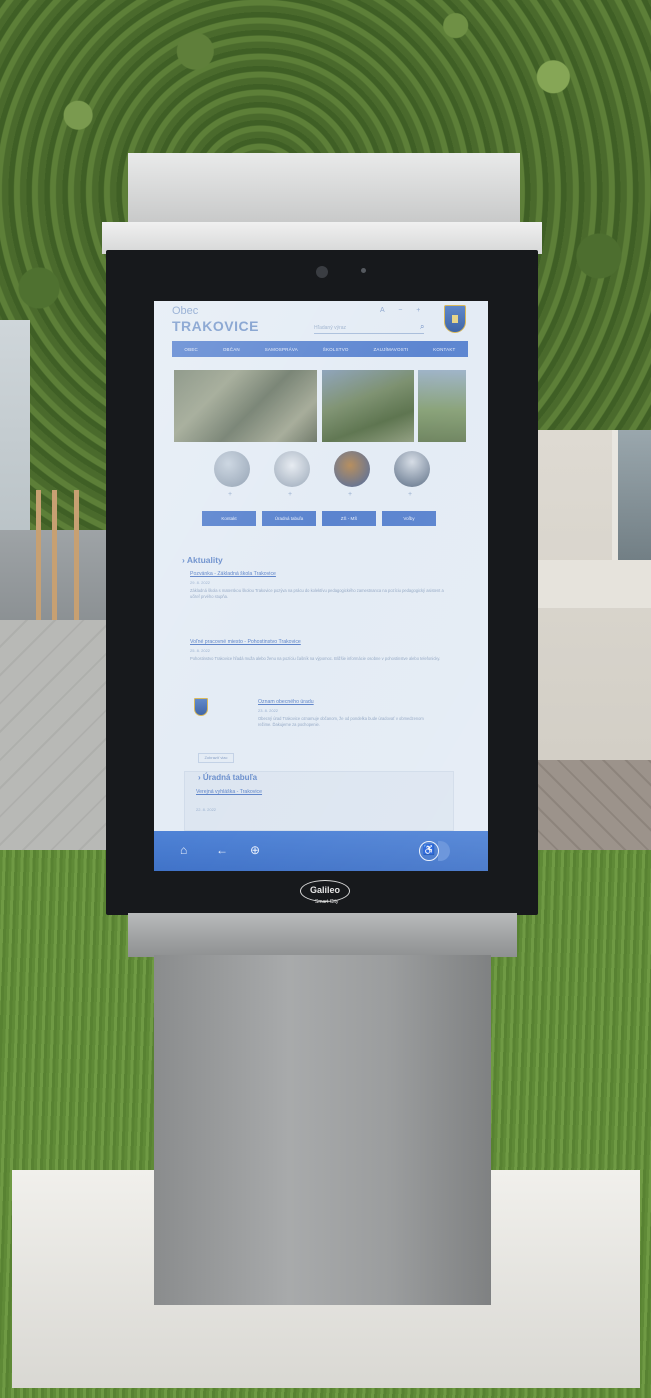  What do you see at coordinates (368, 406) in the screenshot?
I see `banner-photo-church` at bounding box center [368, 406].